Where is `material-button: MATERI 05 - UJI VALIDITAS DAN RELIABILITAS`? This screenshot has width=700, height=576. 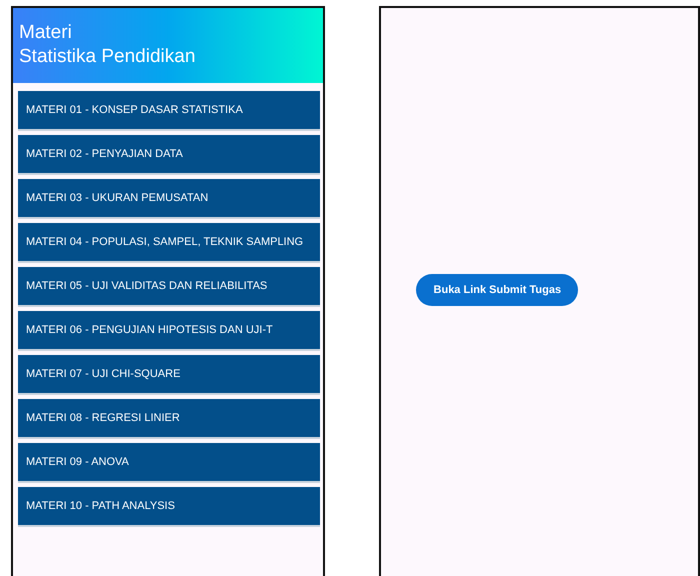 material-button: MATERI 05 - UJI VALIDITAS DAN RELIABILITAS is located at coordinates (169, 287).